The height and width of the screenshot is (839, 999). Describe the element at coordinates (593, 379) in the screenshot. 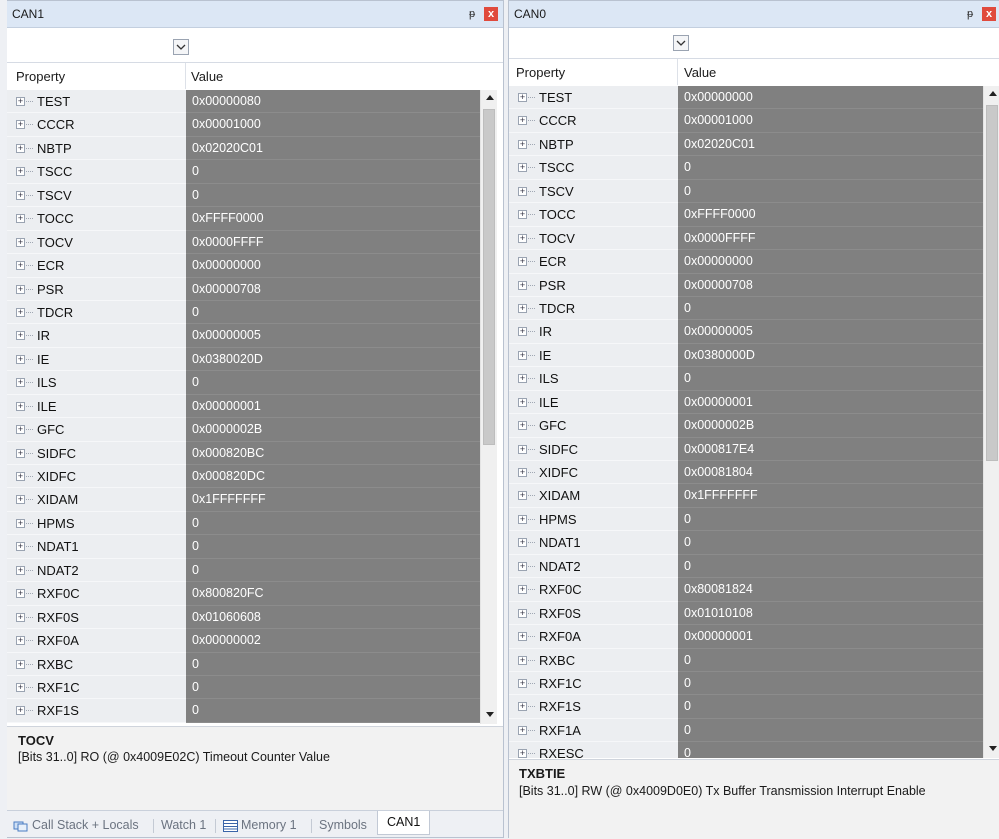

I see `property-cell: + ILS` at that location.